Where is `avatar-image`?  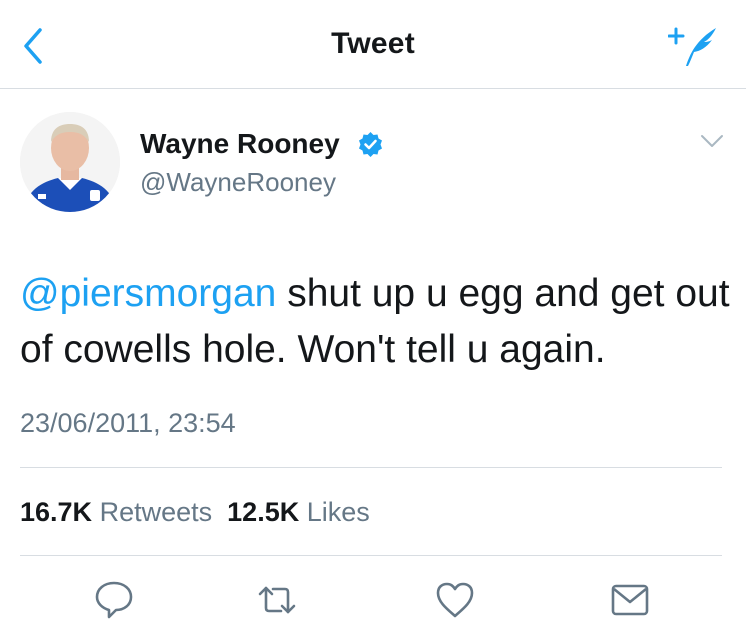
avatar-image is located at coordinates (70, 162).